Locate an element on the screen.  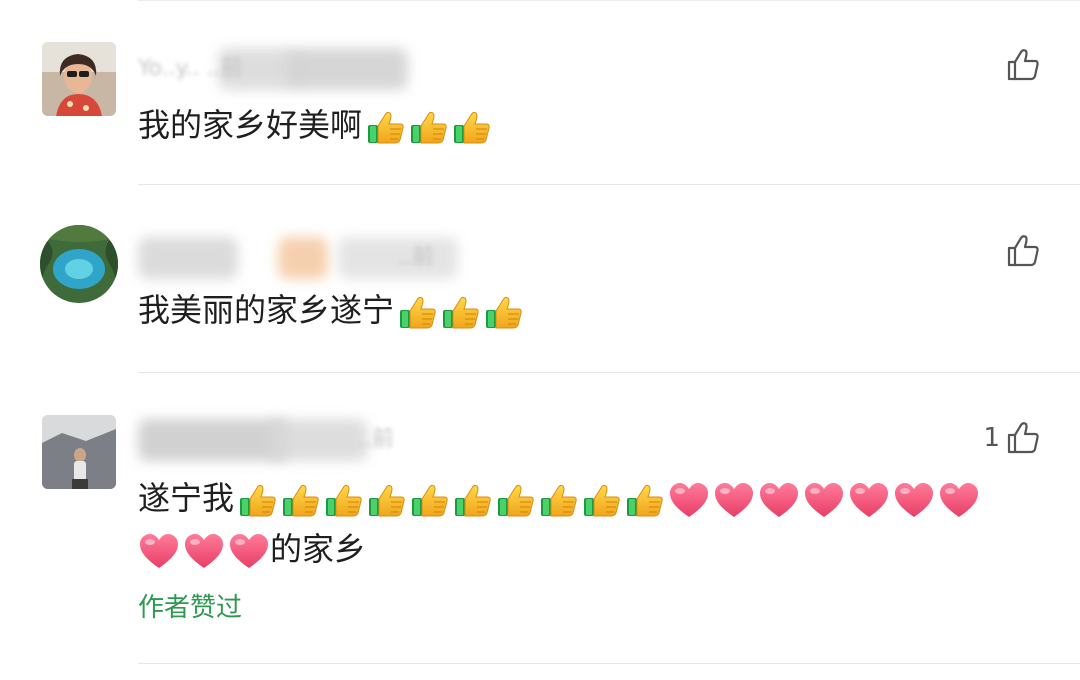
divider is located at coordinates (609, 663).